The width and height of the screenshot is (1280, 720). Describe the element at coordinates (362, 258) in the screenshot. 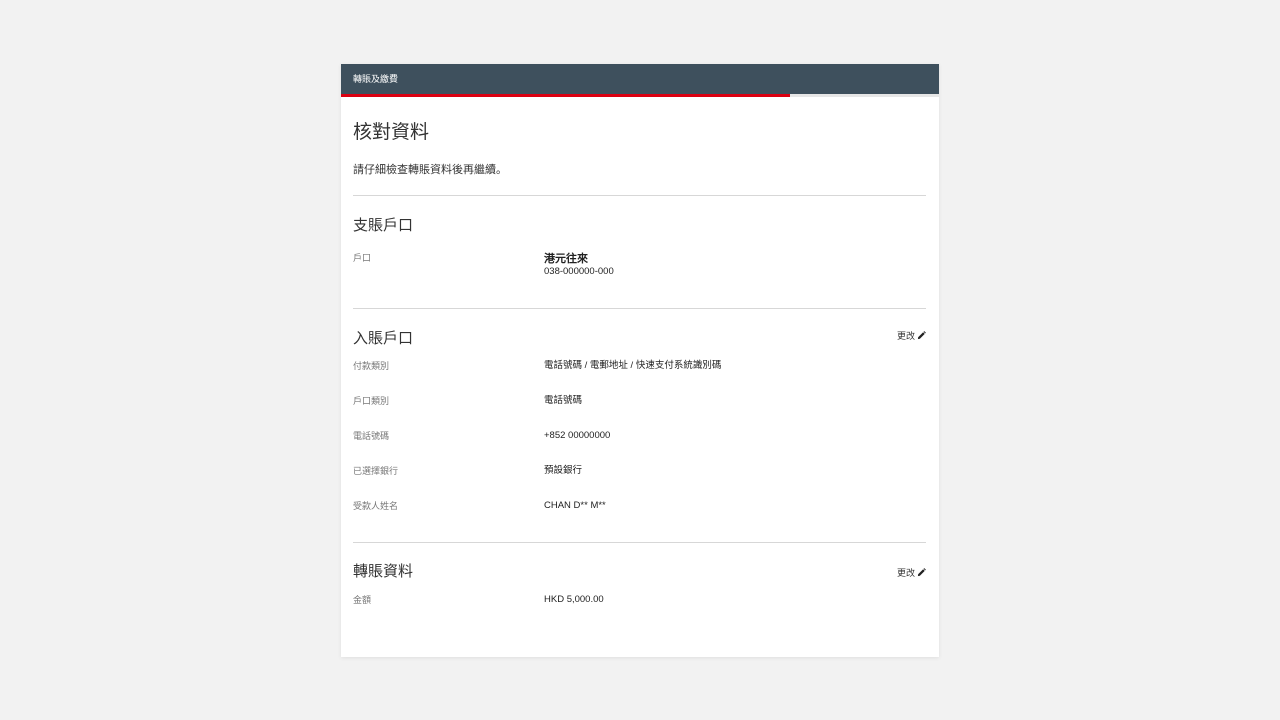

I see `from-account-label: 戶口` at that location.